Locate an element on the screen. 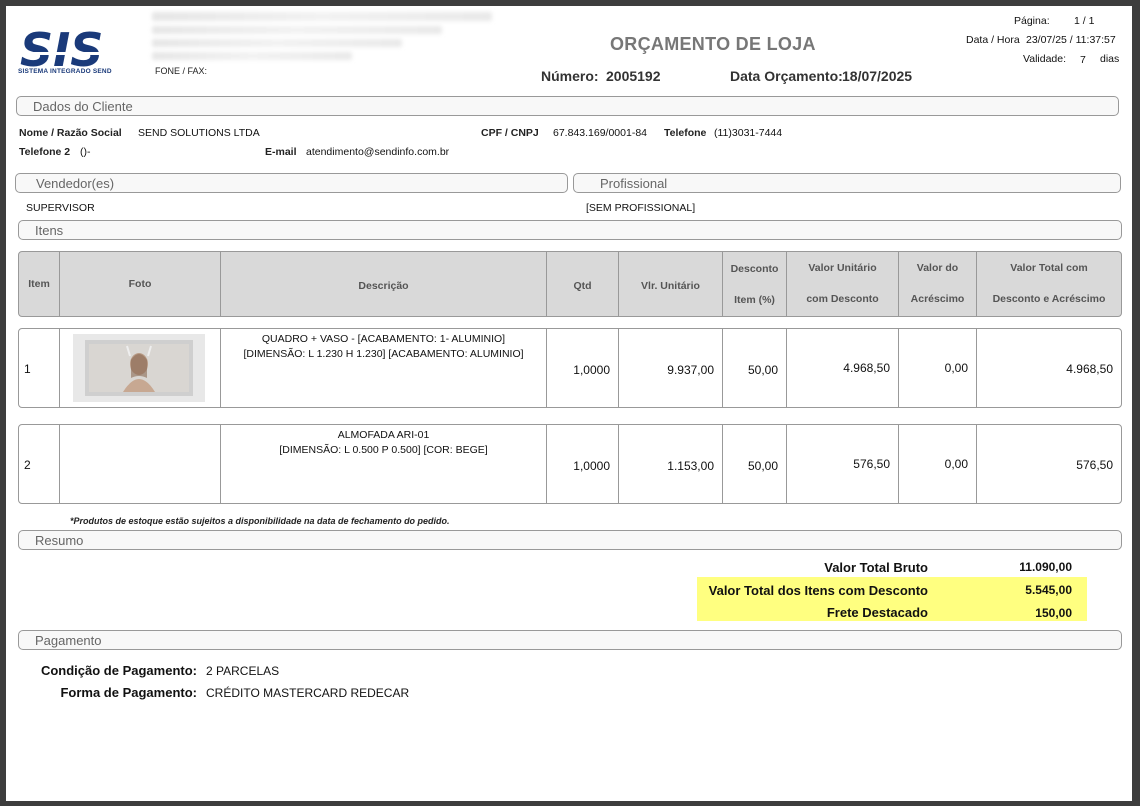  payment-section-header: Pagamento is located at coordinates (570, 640).